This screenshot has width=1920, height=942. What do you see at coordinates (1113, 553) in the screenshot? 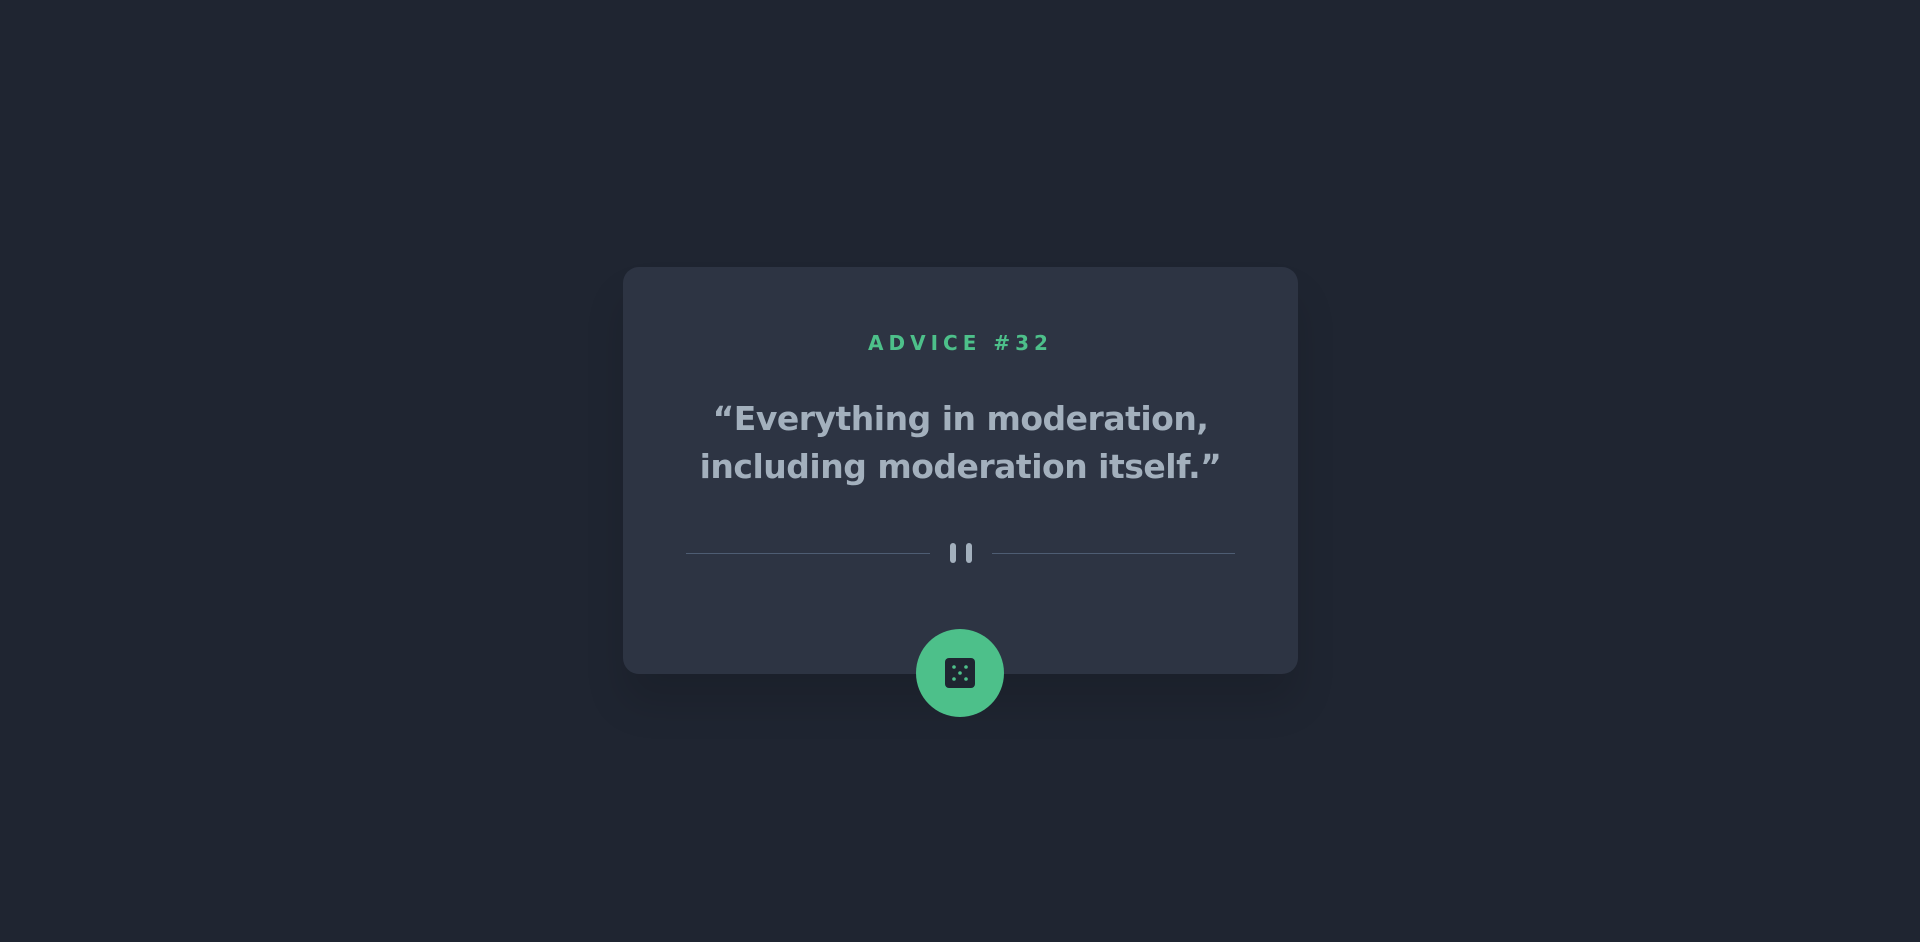
I see `divider-line-right` at bounding box center [1113, 553].